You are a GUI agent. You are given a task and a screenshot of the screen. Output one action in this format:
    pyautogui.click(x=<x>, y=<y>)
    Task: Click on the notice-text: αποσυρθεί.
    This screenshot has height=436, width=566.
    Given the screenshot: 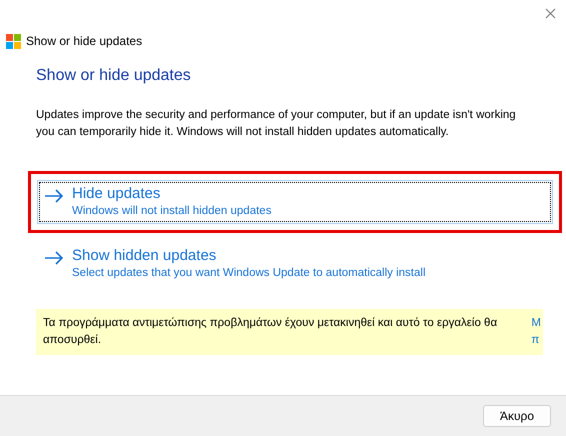 What is the action you would take?
    pyautogui.click(x=72, y=340)
    